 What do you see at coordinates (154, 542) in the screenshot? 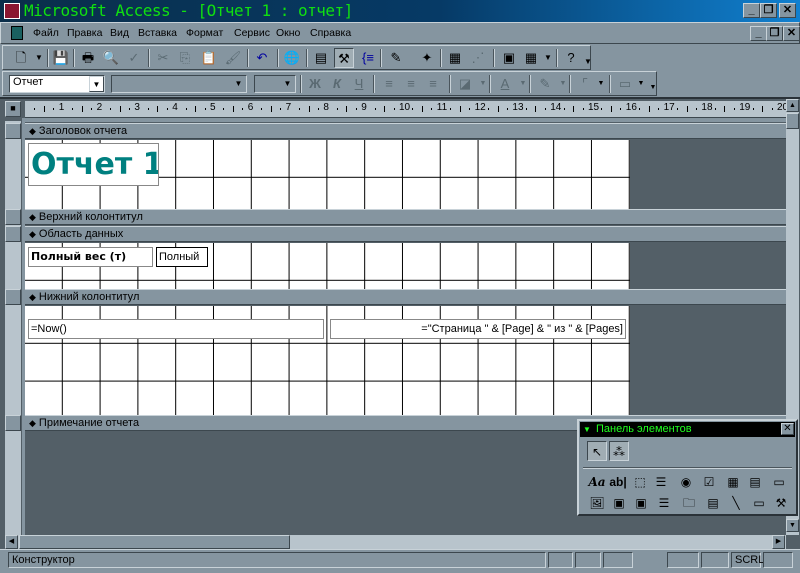
I see `horizontal-scroll-thumb` at bounding box center [154, 542].